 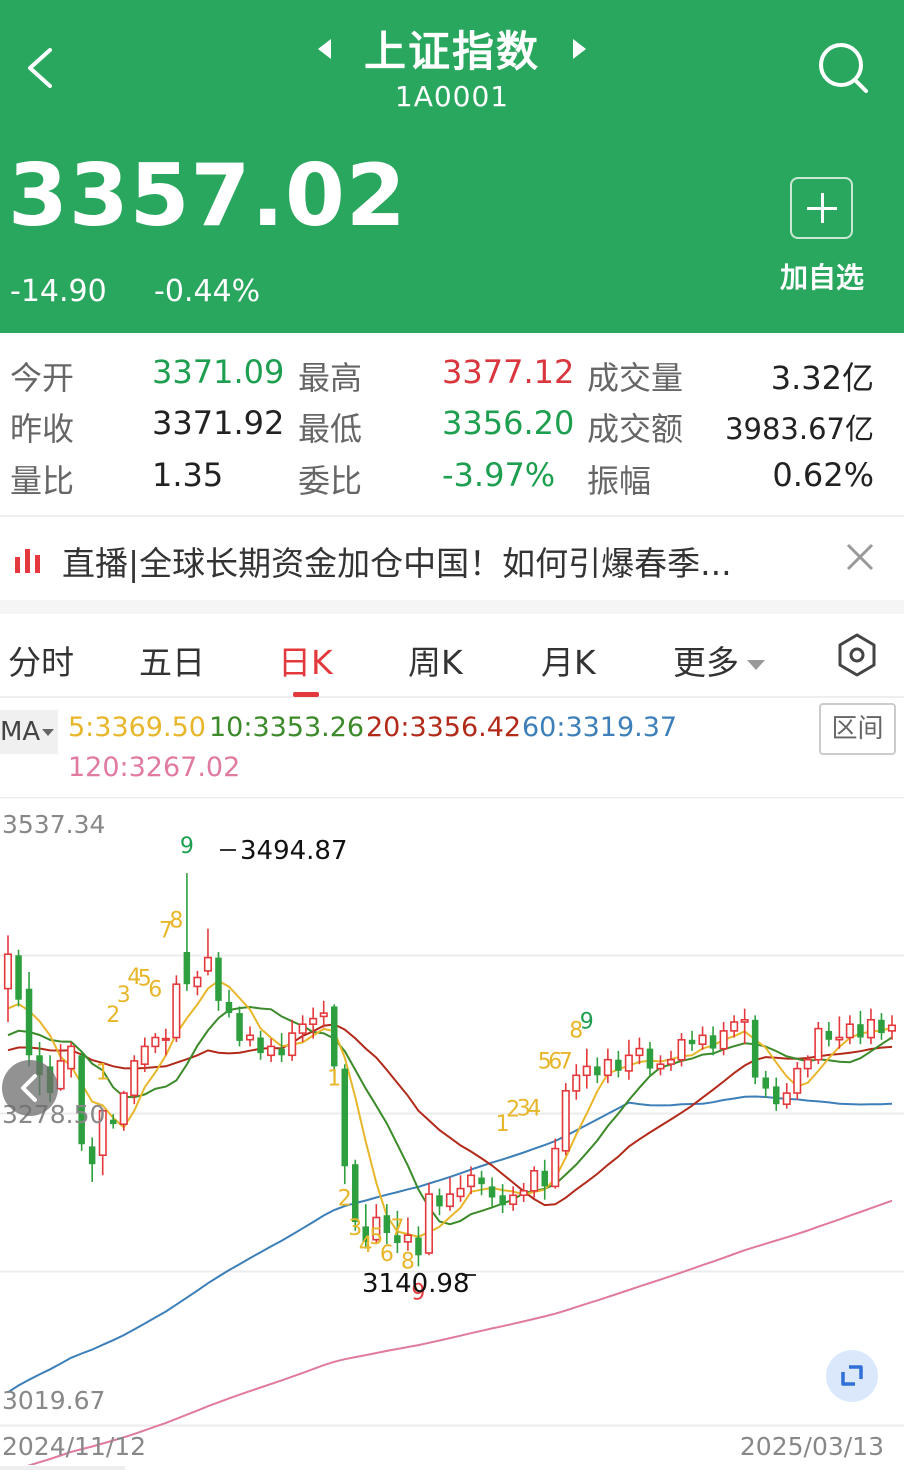 What do you see at coordinates (580, 48) in the screenshot?
I see `next-stock-icon` at bounding box center [580, 48].